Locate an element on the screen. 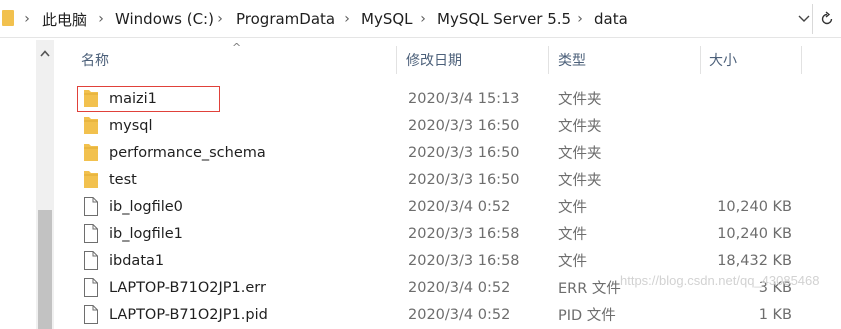 The height and width of the screenshot is (329, 841). list-item-folder: maizi1 2020/3/4 15:13 文件夹 is located at coordinates (447, 98).